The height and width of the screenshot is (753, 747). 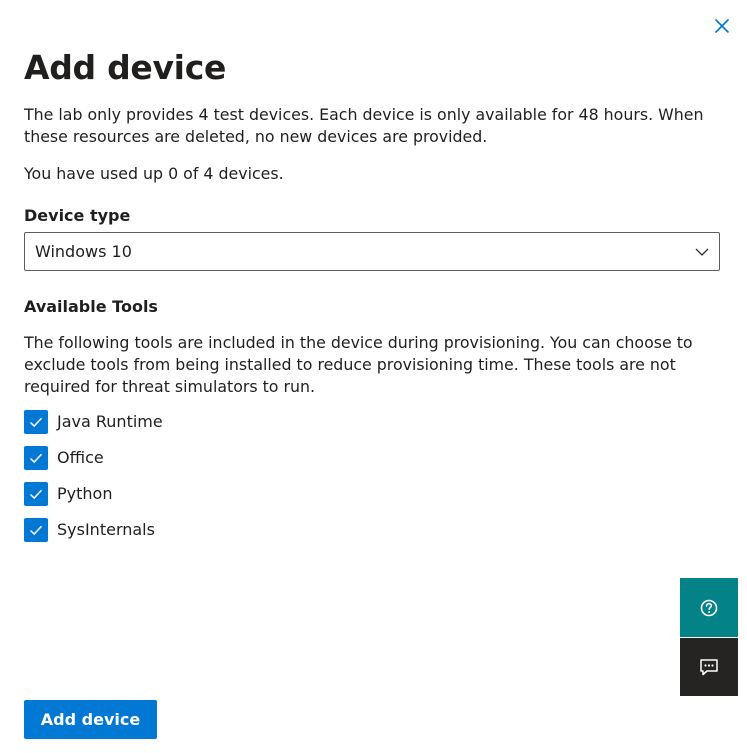 I want to click on checkbox-label: Python, so click(x=85, y=493).